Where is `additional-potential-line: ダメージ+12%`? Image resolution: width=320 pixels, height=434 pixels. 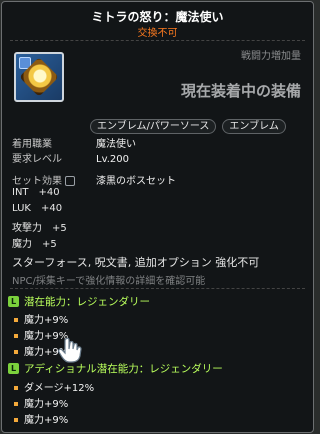 additional-potential-line: ダメージ+12% is located at coordinates (54, 386).